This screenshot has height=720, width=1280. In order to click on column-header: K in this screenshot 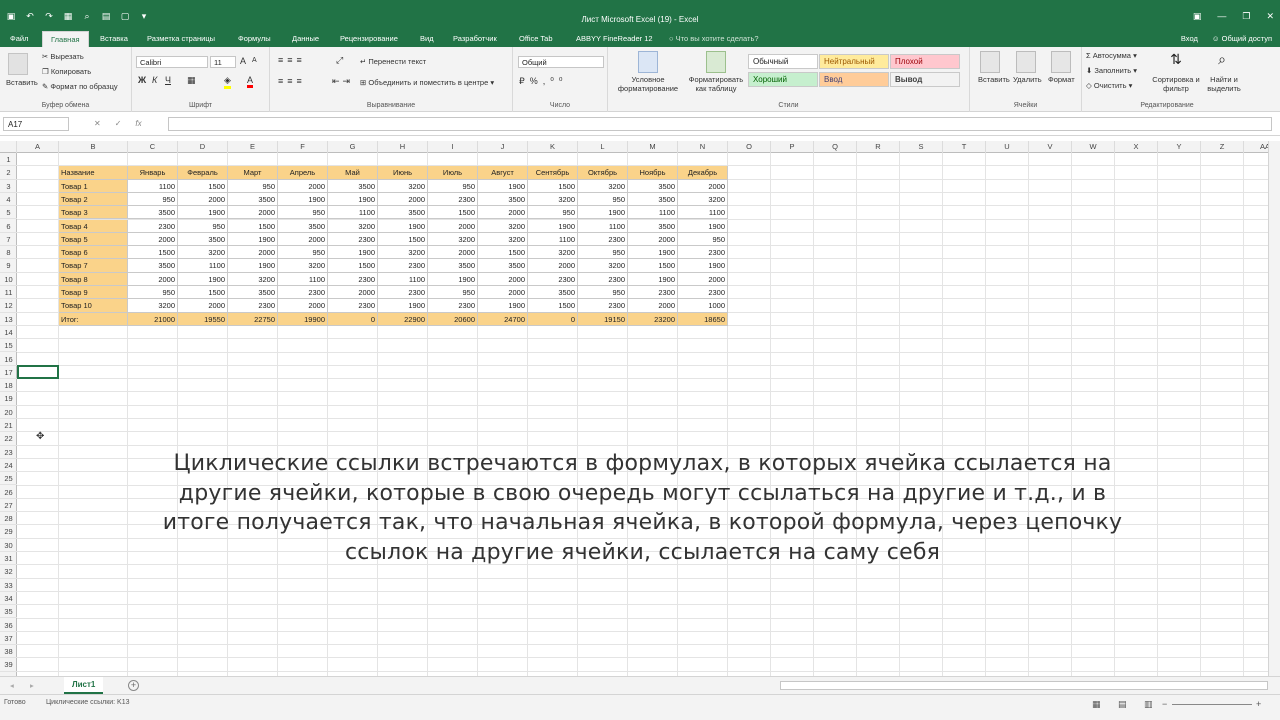, I will do `click(553, 147)`.